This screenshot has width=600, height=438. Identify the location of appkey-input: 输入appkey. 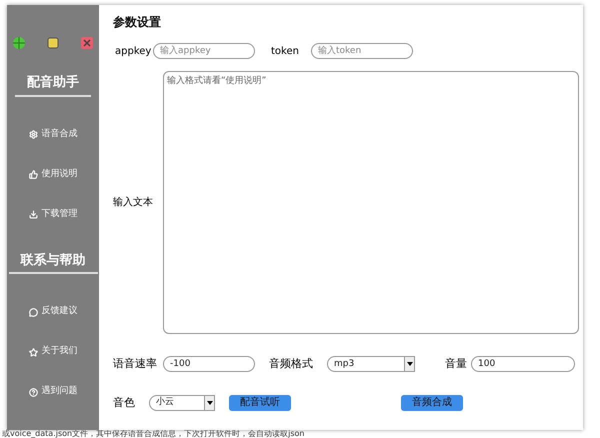
(204, 51).